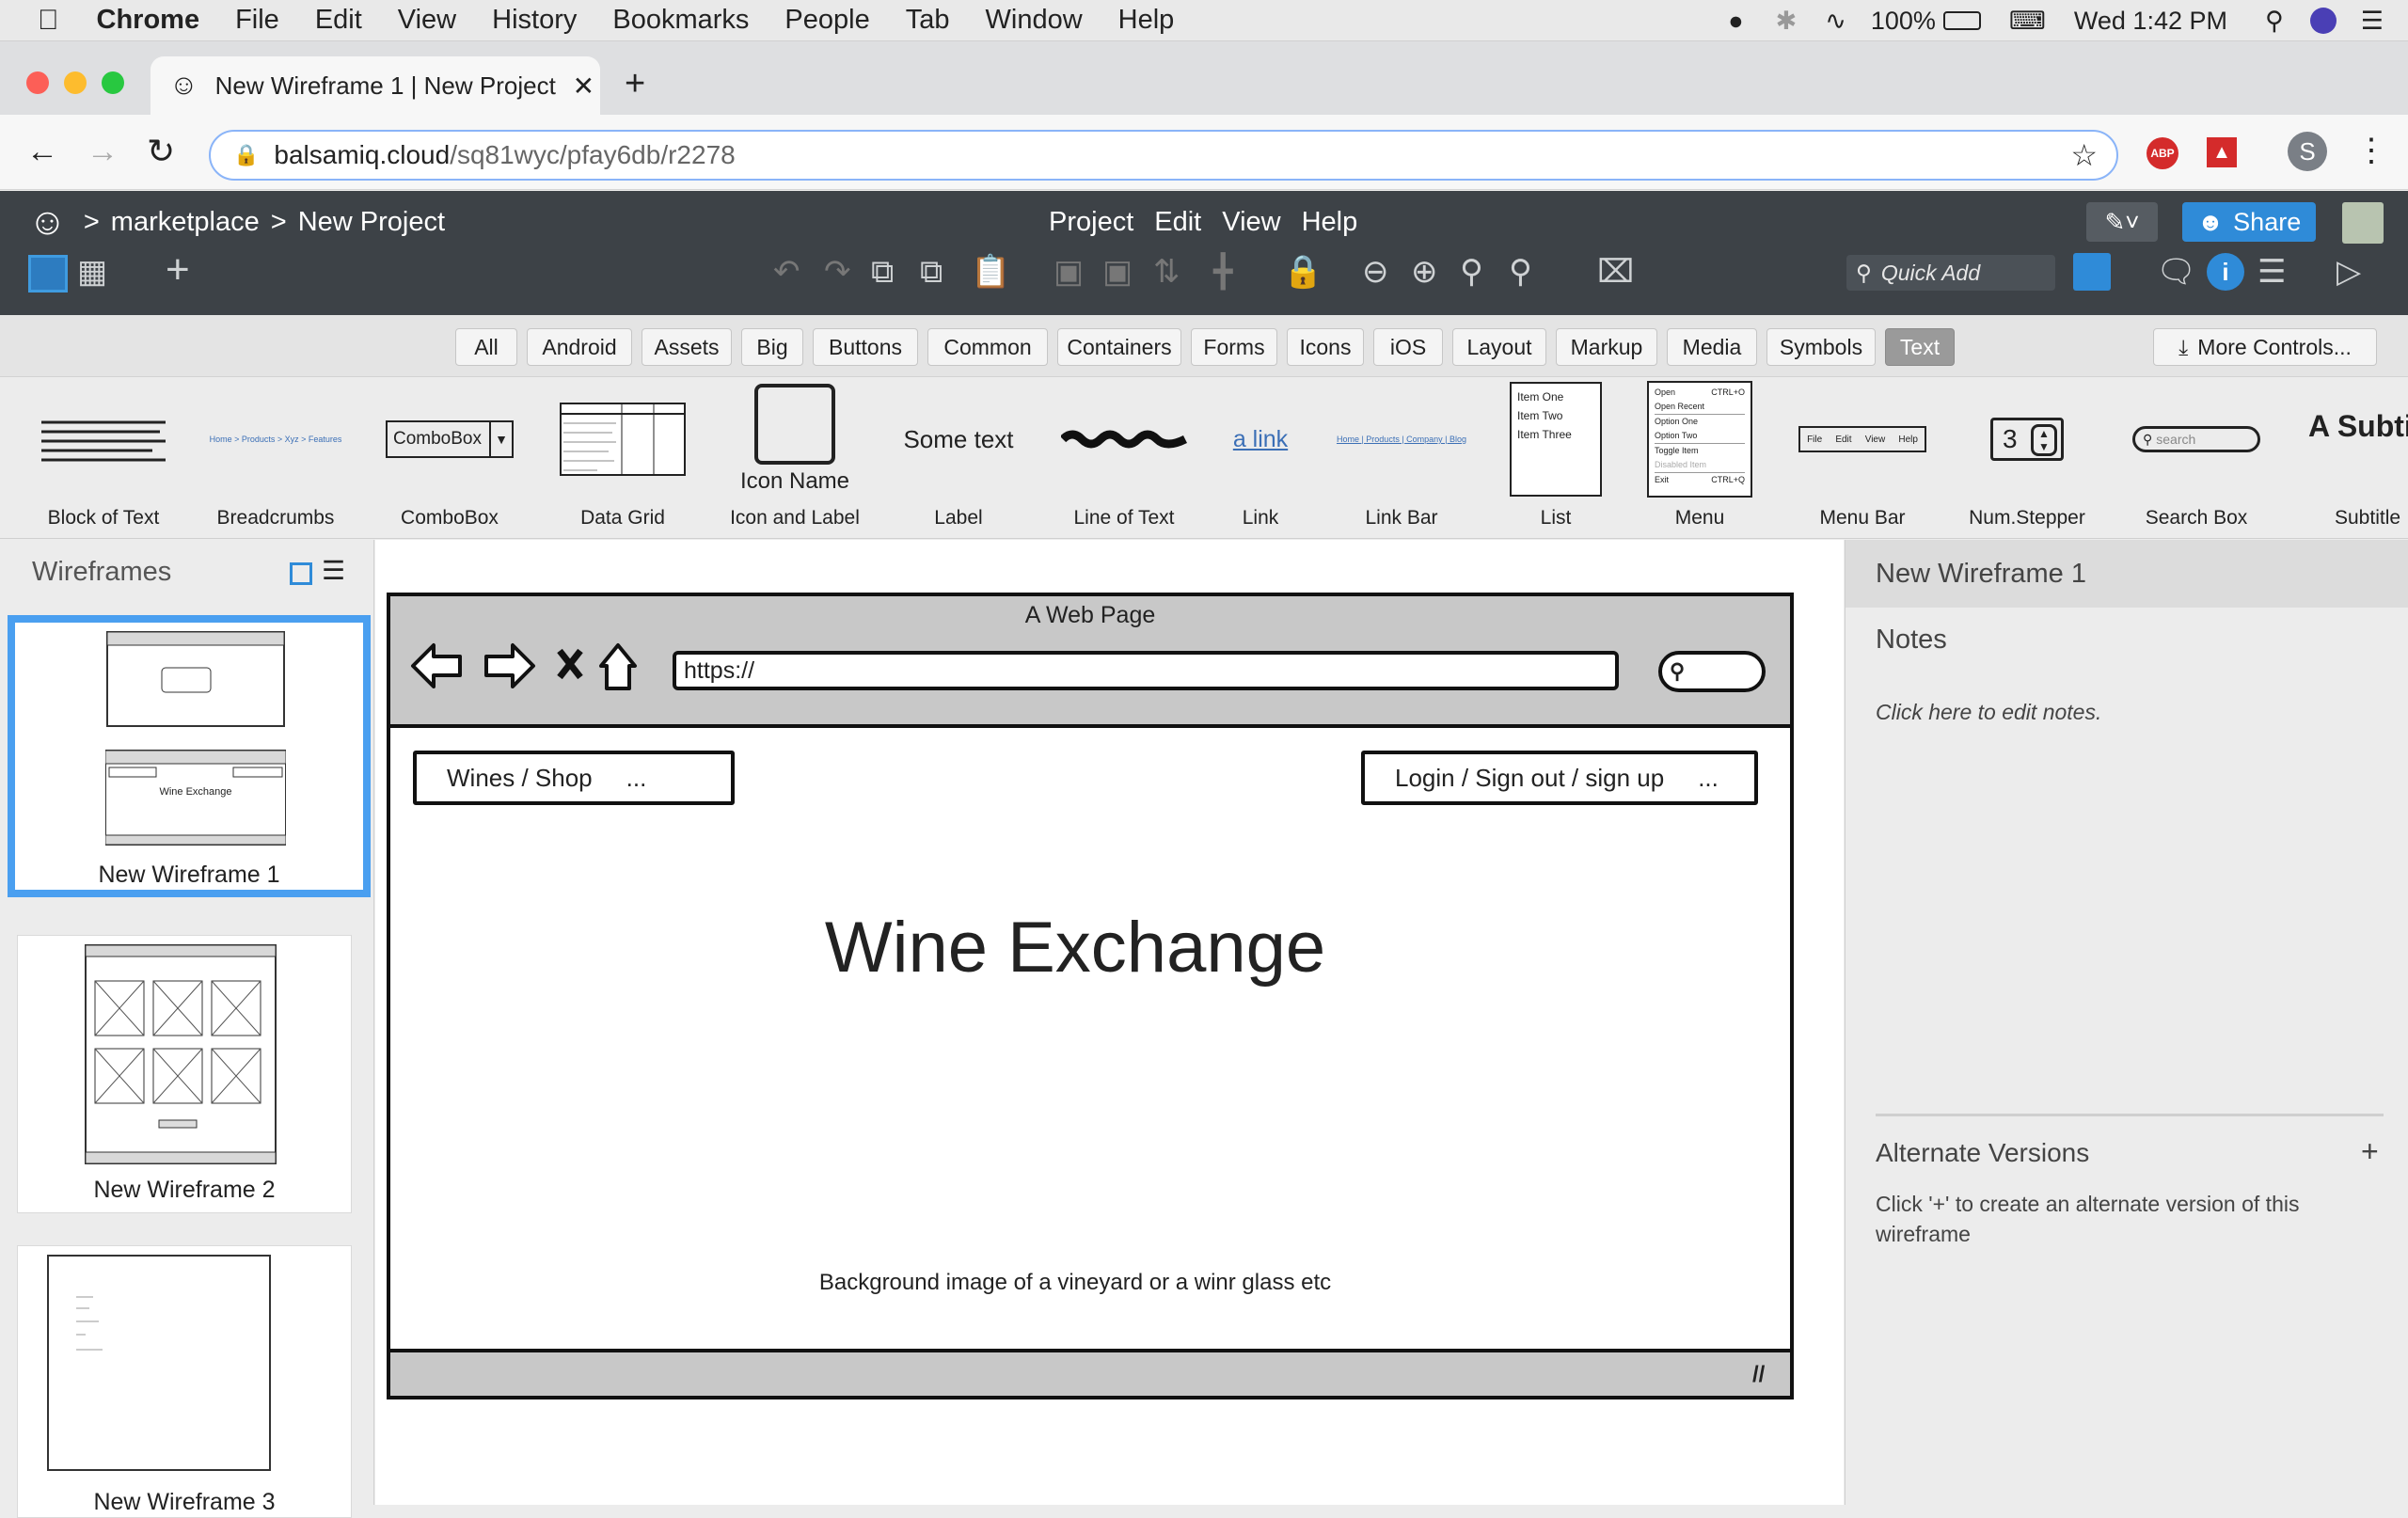  Describe the element at coordinates (1146, 21) in the screenshot. I see `menu-help: Help` at that location.